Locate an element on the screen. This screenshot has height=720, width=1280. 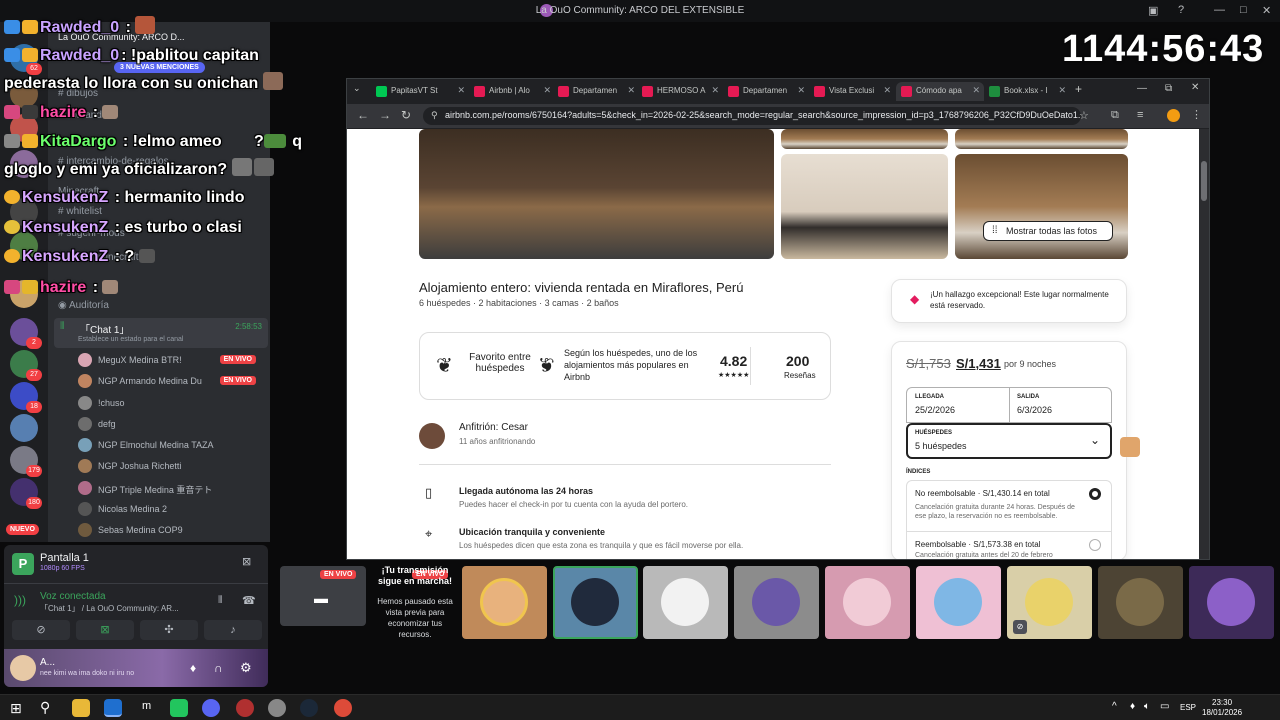
server-icon: 2 is located at coordinates (26, 333).